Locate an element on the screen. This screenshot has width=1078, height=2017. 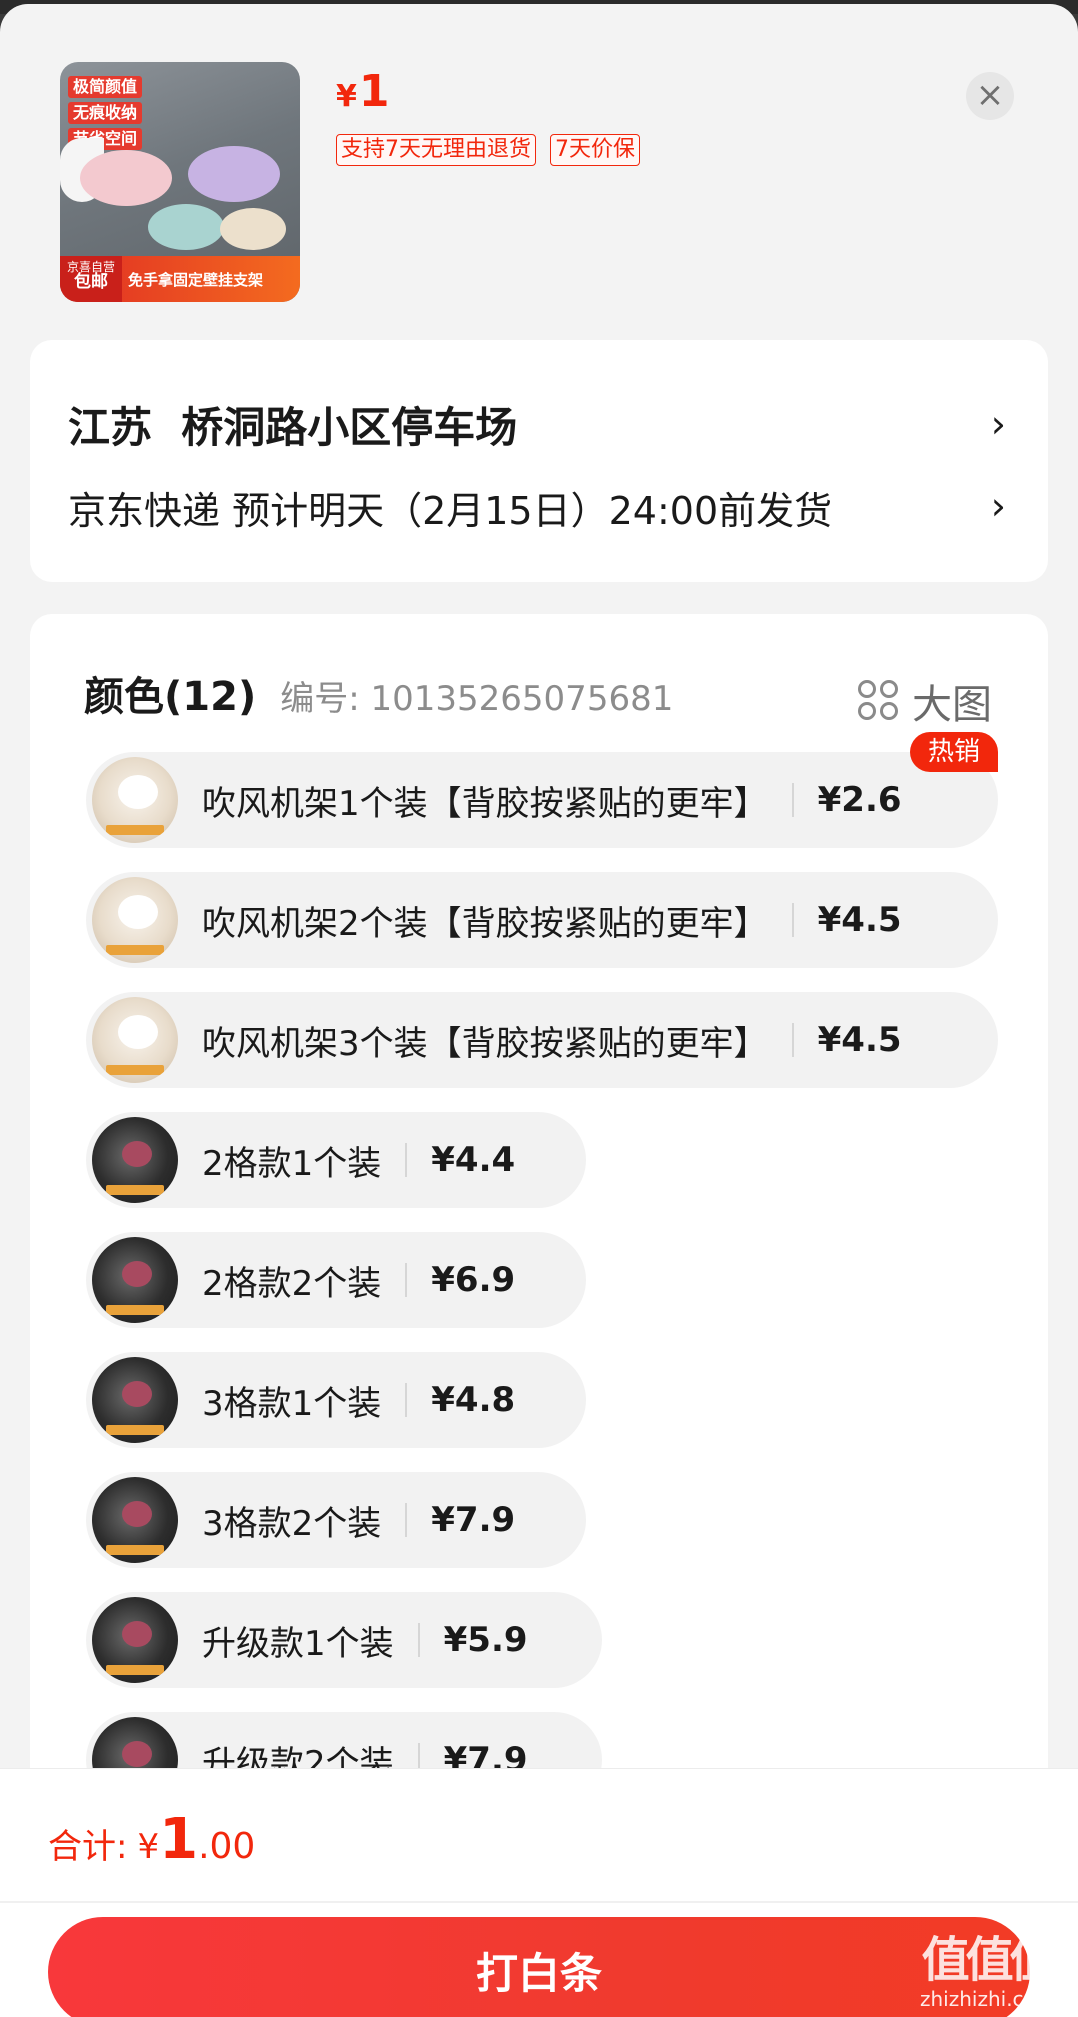
close-icon: × is located at coordinates (990, 96).